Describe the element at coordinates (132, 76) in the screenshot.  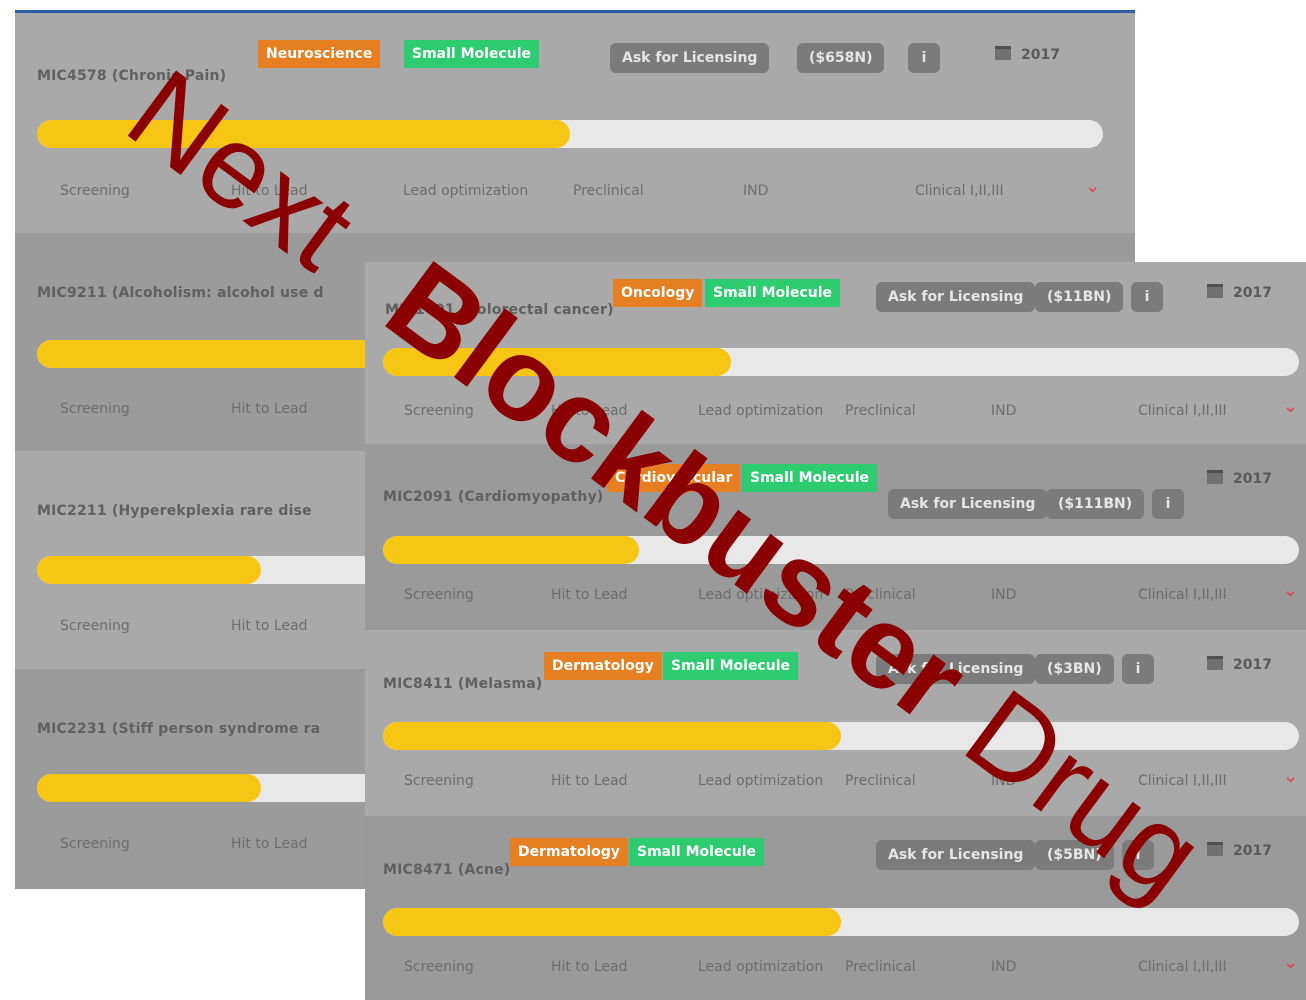
I see `compound-name: MIC4578 (Chronic Pain)` at that location.